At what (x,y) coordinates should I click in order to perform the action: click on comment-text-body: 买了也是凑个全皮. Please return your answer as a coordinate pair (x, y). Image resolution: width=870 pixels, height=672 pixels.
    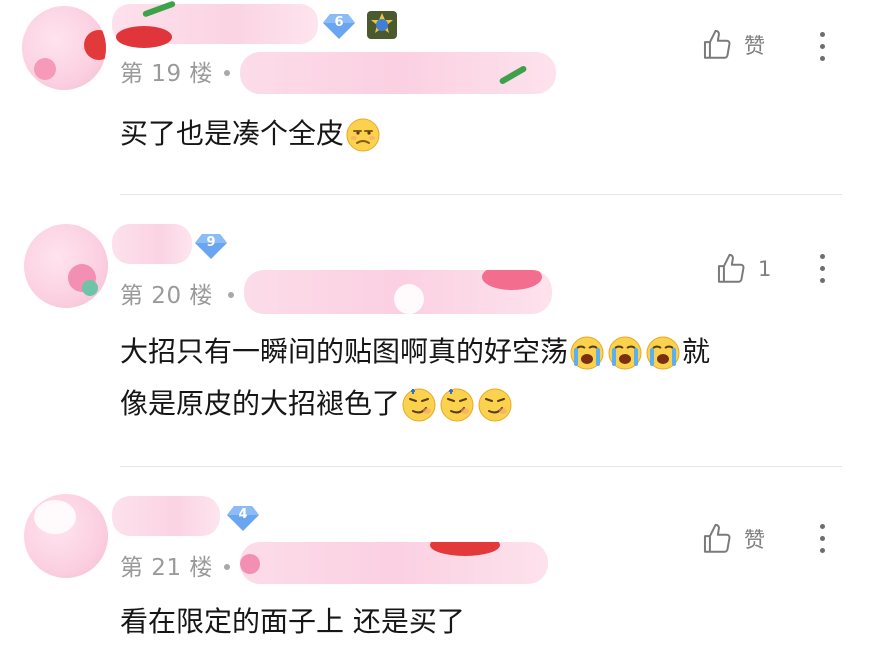
    Looking at the image, I should click on (232, 133).